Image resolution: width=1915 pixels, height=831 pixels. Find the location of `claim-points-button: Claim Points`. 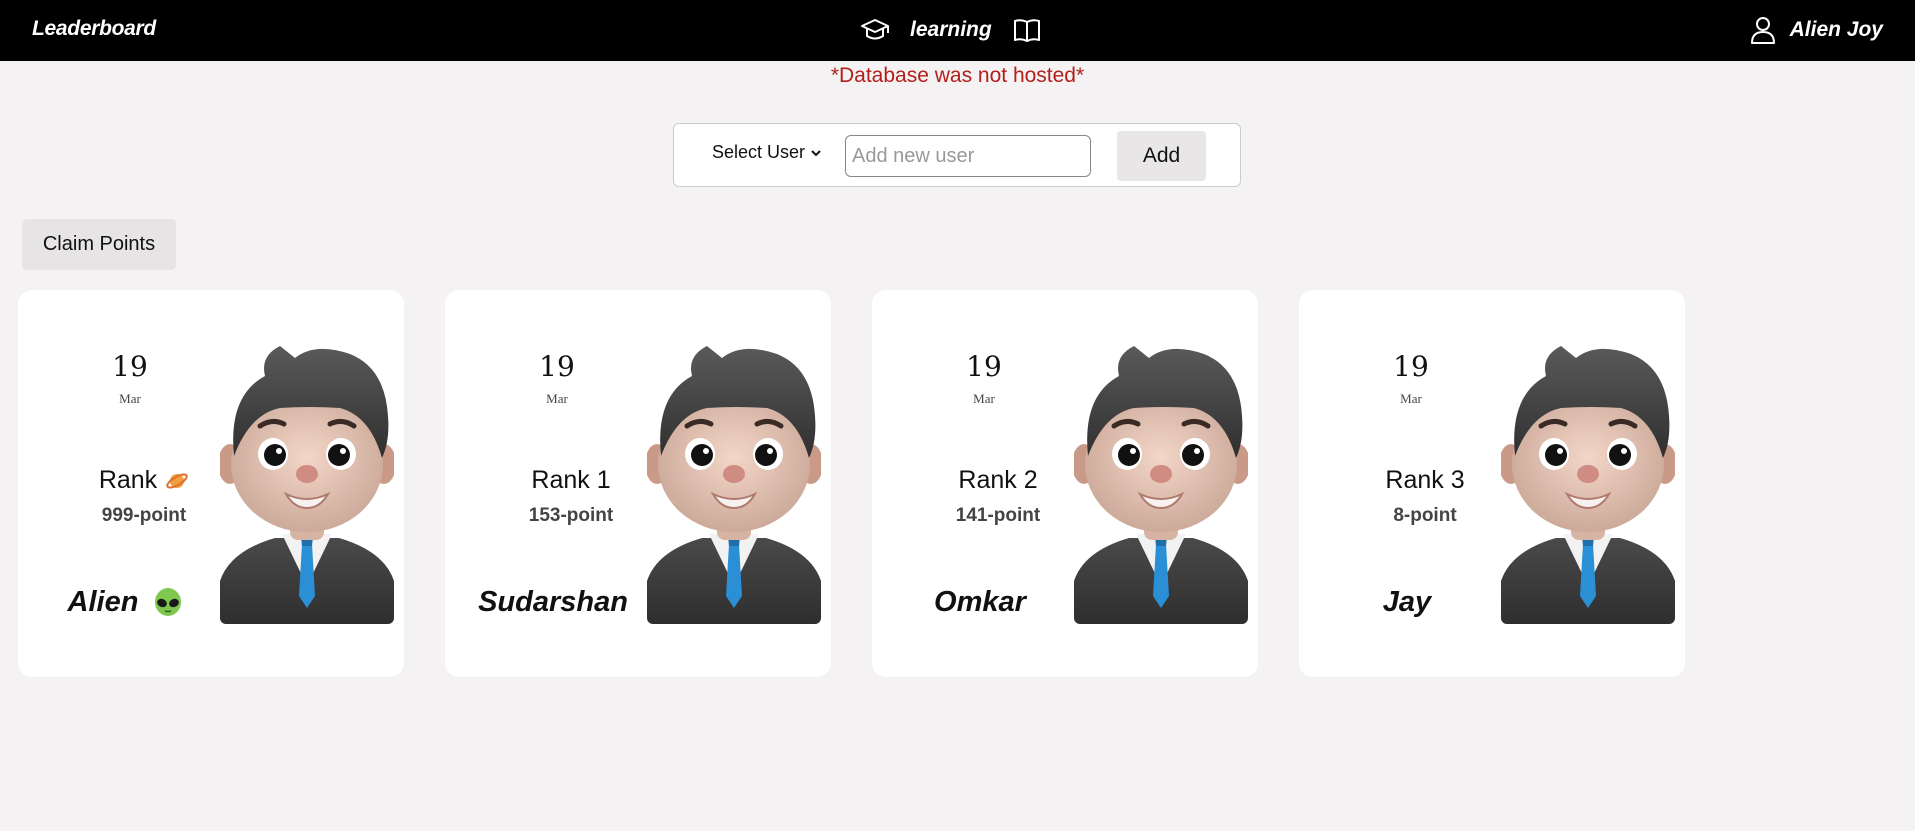

claim-points-button: Claim Points is located at coordinates (99, 244).